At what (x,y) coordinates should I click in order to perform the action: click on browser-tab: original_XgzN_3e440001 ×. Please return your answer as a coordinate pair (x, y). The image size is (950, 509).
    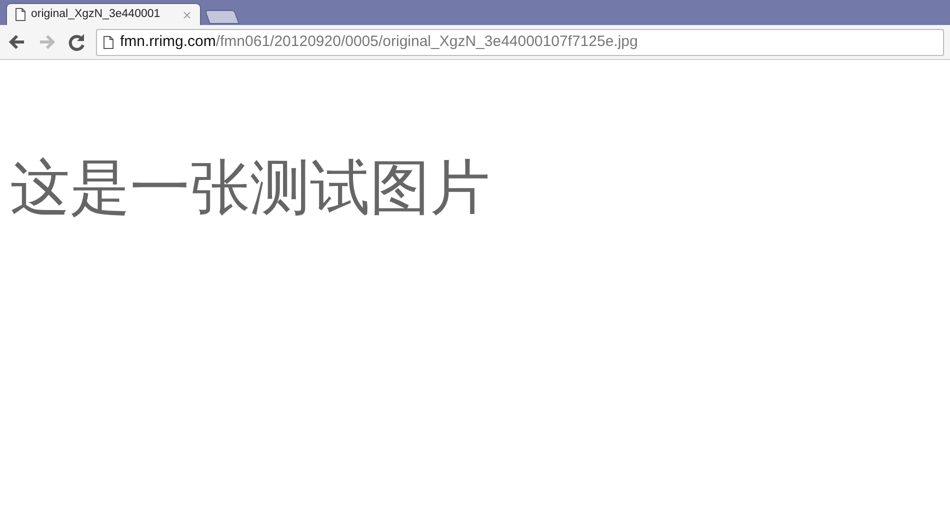
    Looking at the image, I should click on (103, 14).